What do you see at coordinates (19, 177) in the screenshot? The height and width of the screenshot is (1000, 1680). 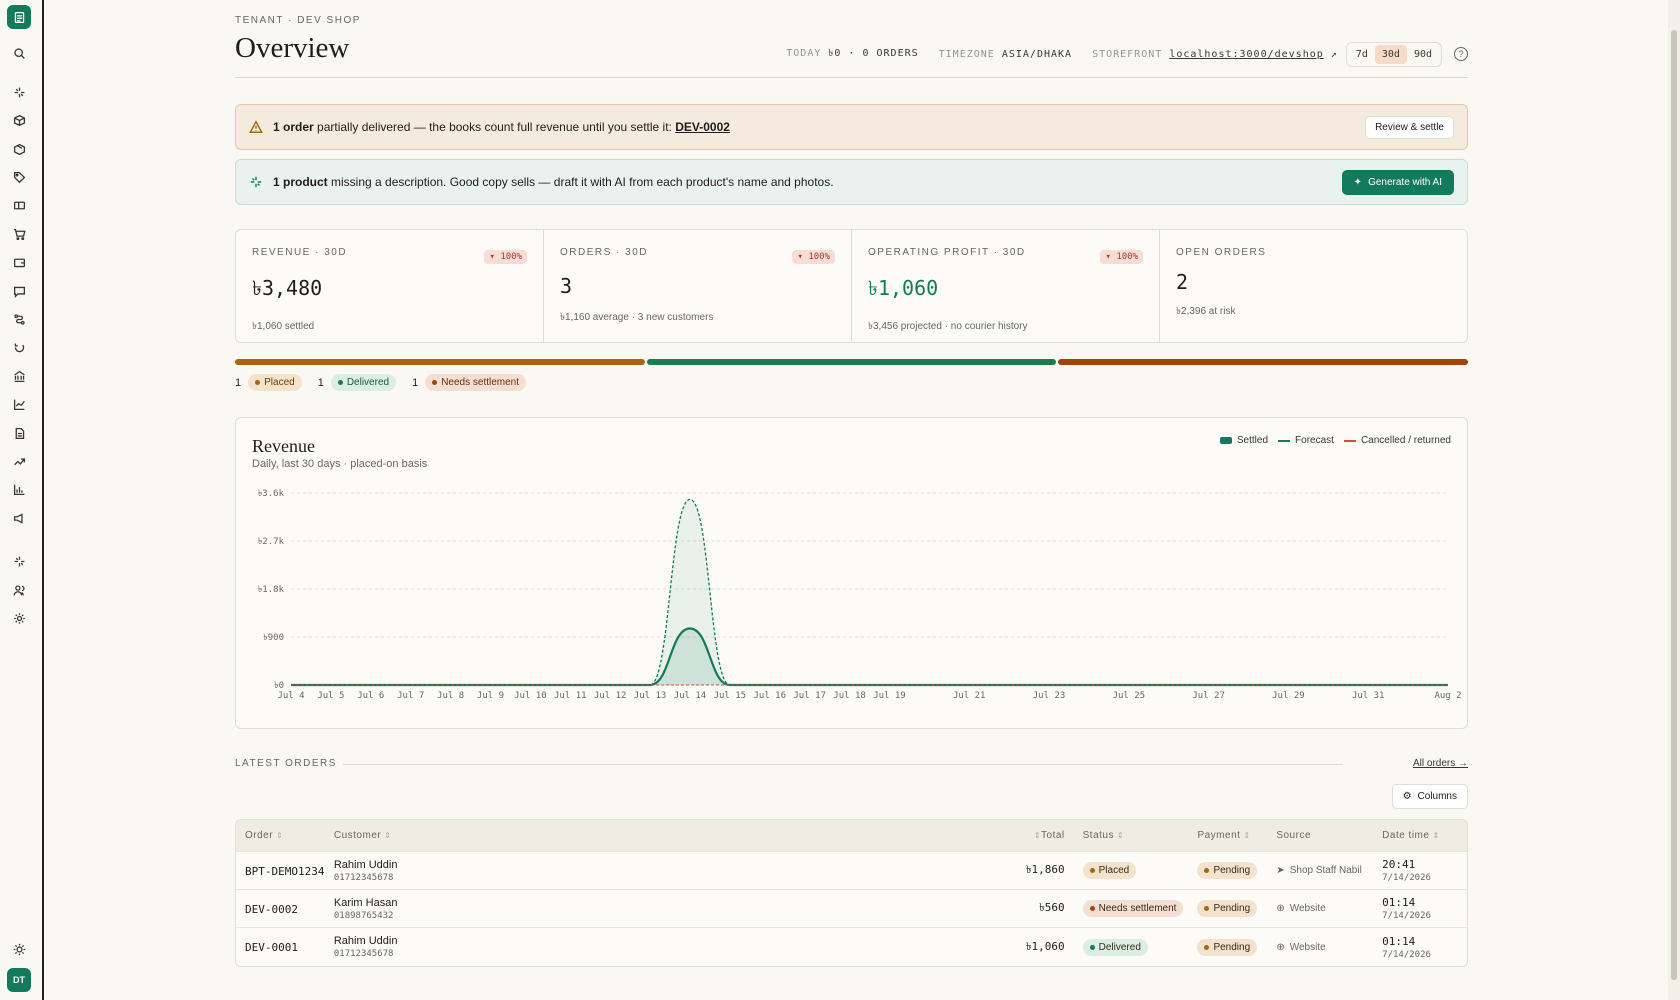 I see `tag-icon` at bounding box center [19, 177].